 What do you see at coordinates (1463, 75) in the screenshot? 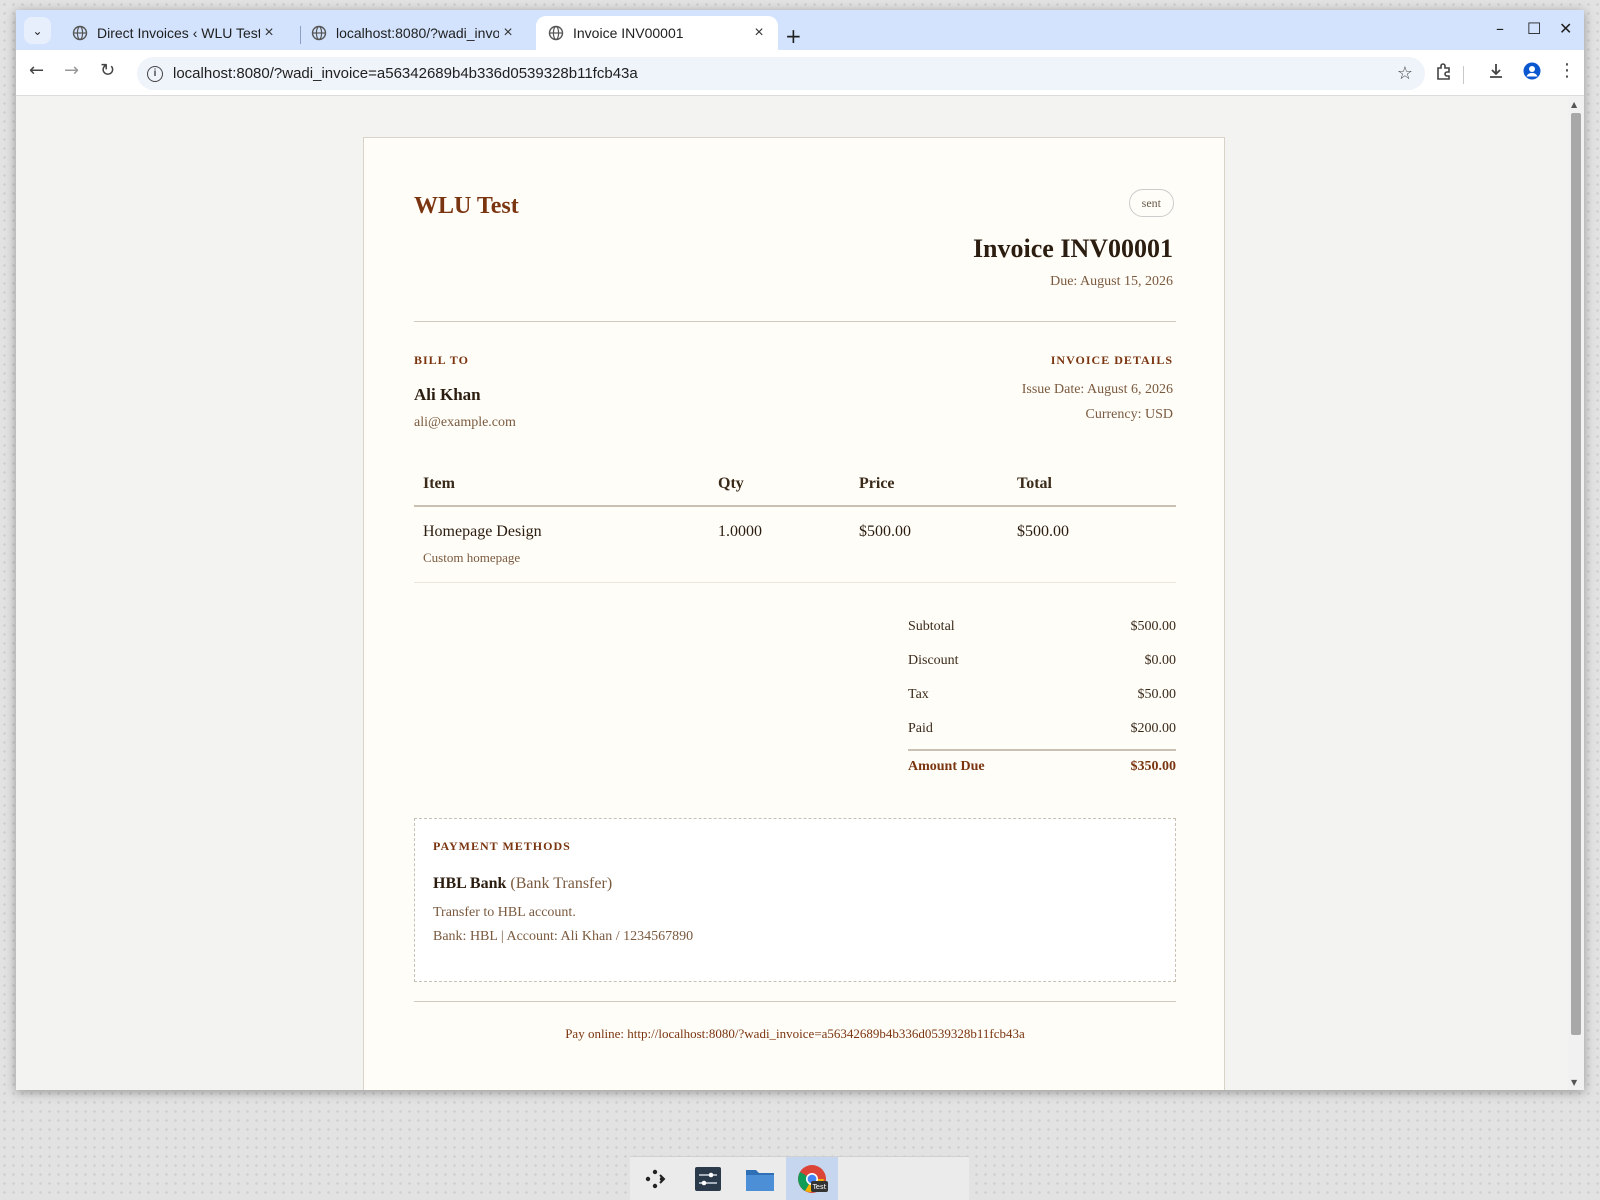
I see `toolbar-separator` at bounding box center [1463, 75].